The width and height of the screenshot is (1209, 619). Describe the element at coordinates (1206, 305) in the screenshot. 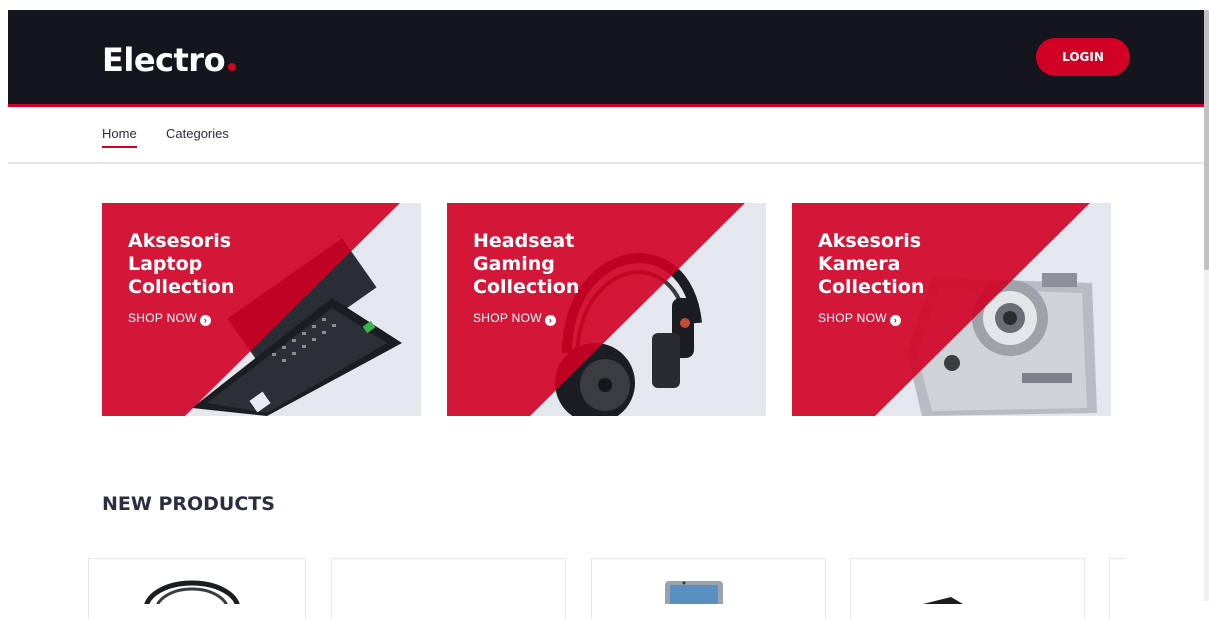

I see `page-scrollbar` at that location.